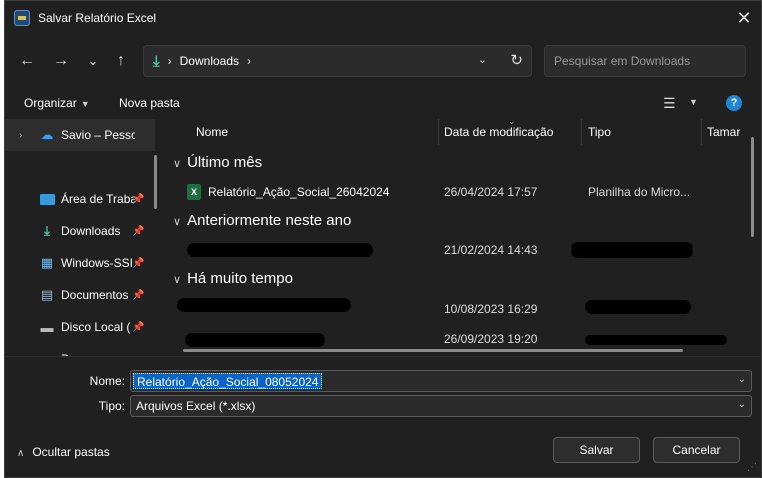 This screenshot has height=478, width=762. I want to click on excel-file-icon: X, so click(194, 192).